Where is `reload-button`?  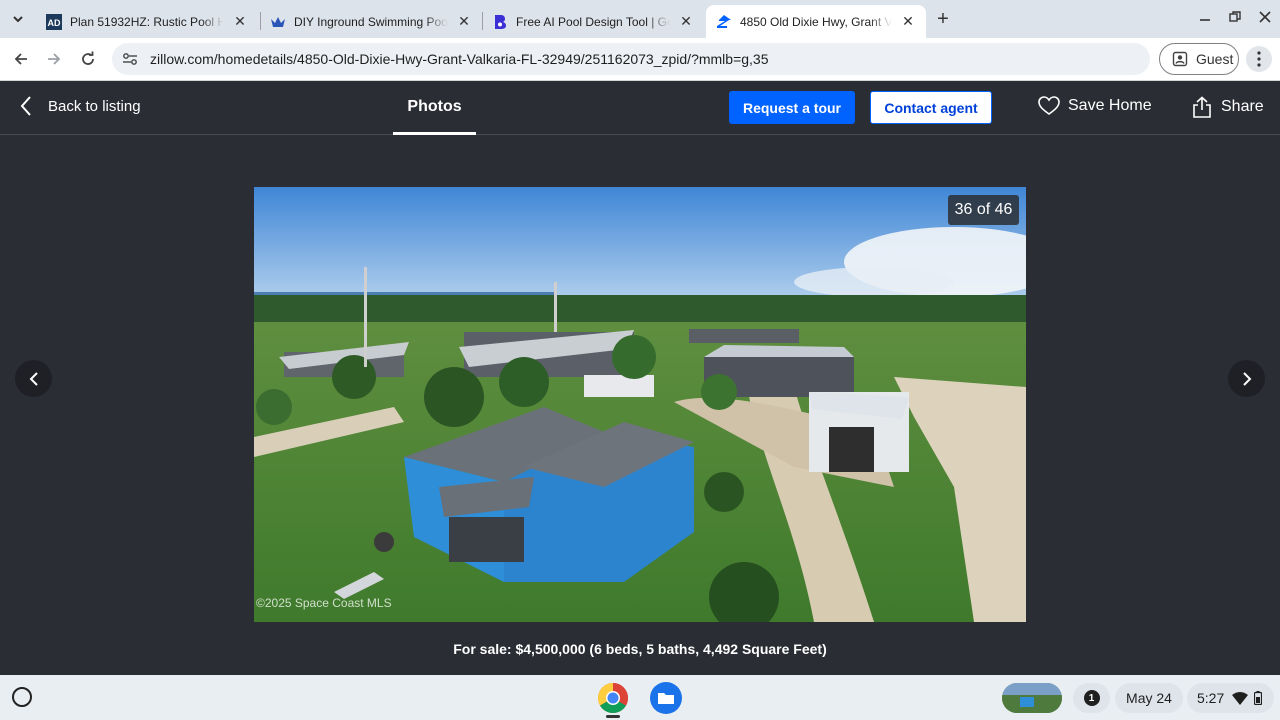 reload-button is located at coordinates (88, 59).